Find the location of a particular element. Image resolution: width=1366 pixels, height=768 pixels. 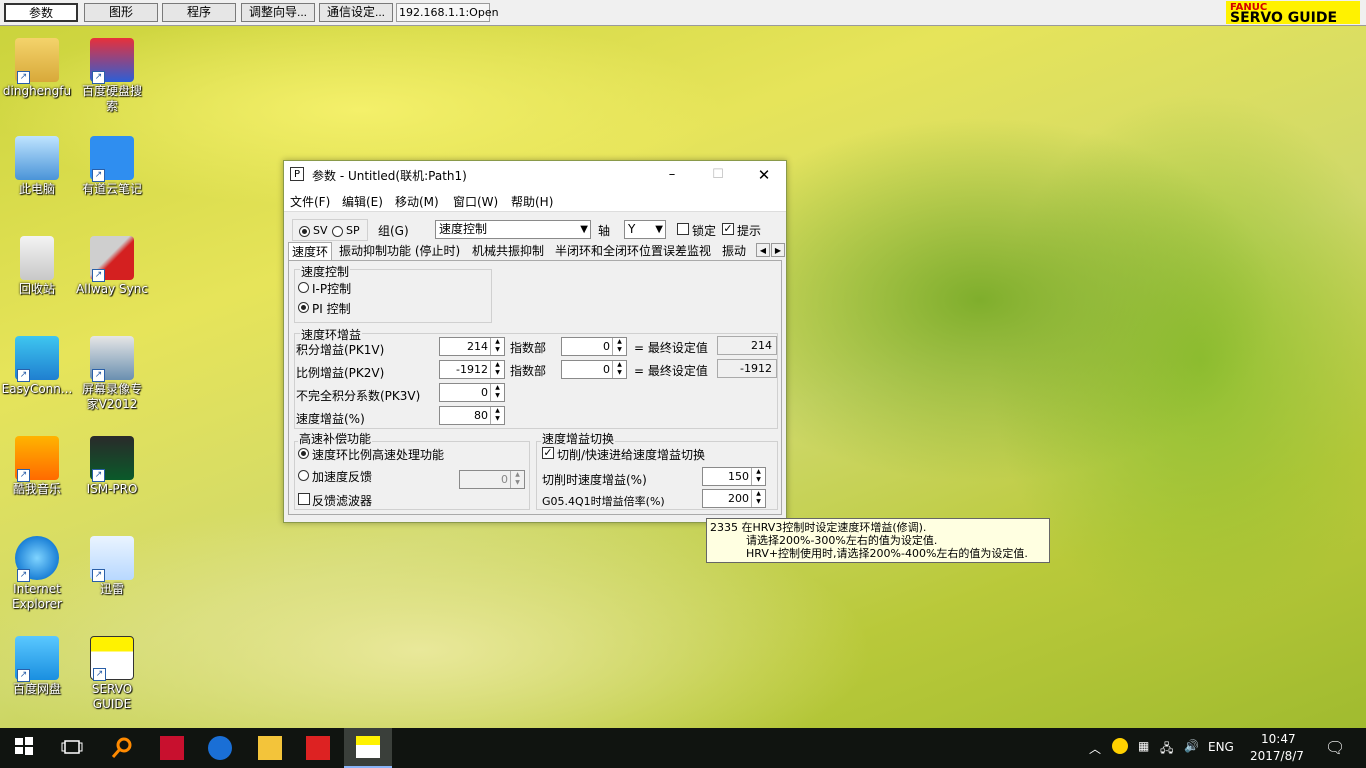

desktop-icon-ism-pro: ↗ ISM-PRO is located at coordinates (112, 466).